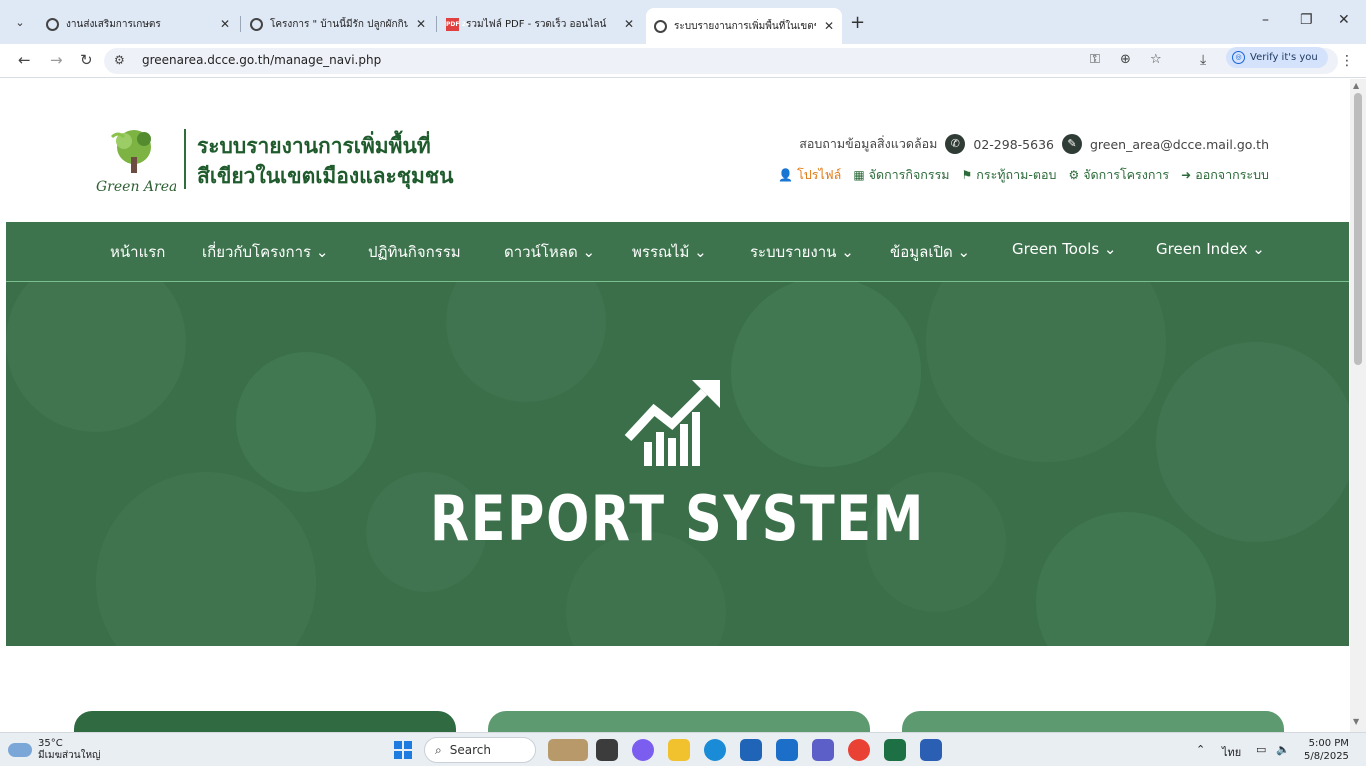 The width and height of the screenshot is (1366, 766). I want to click on verify-button: ◎ Verify it's you, so click(1277, 57).